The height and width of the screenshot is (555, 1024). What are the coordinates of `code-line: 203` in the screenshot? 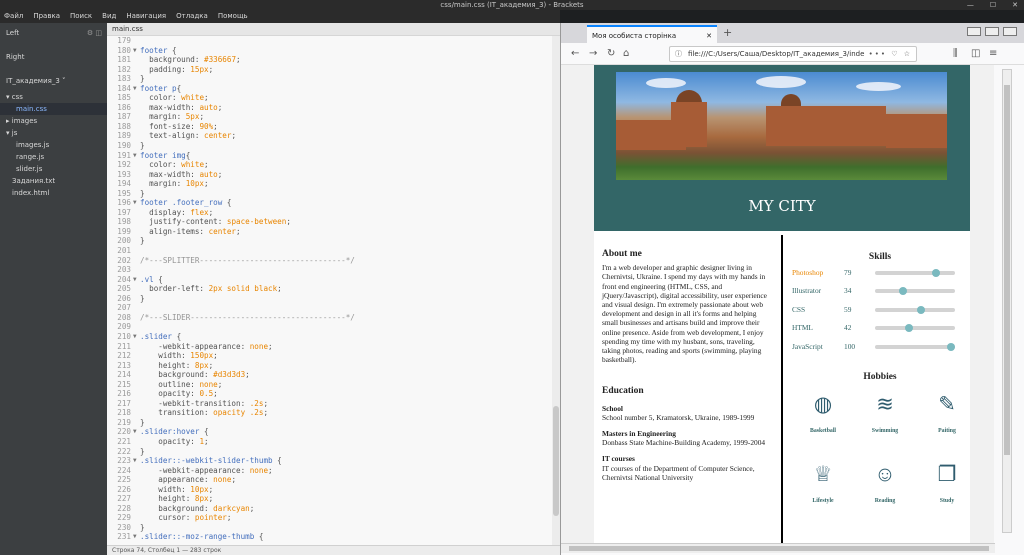 It's located at (329, 270).